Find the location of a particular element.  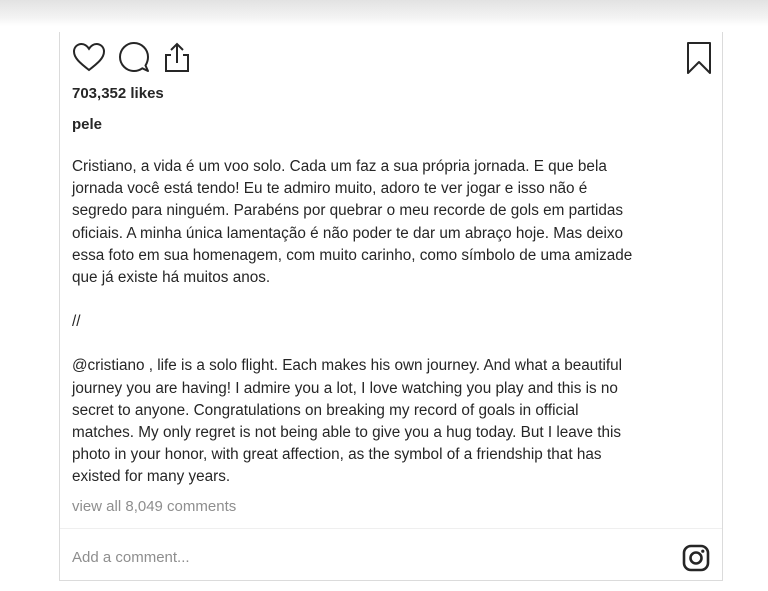

share-icon is located at coordinates (177, 58).